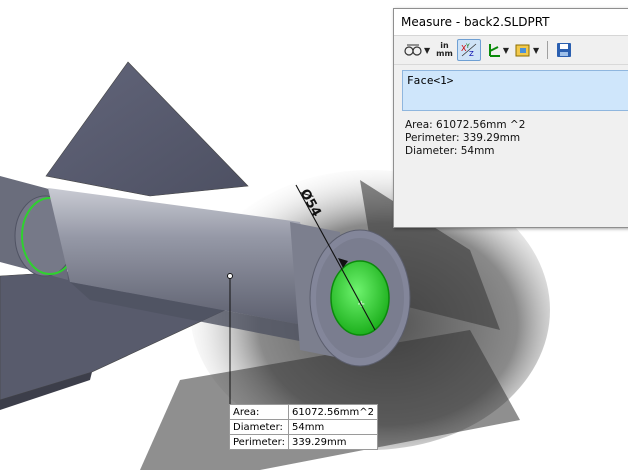 This screenshot has width=628, height=472. I want to click on toolbar-separator, so click(548, 50).